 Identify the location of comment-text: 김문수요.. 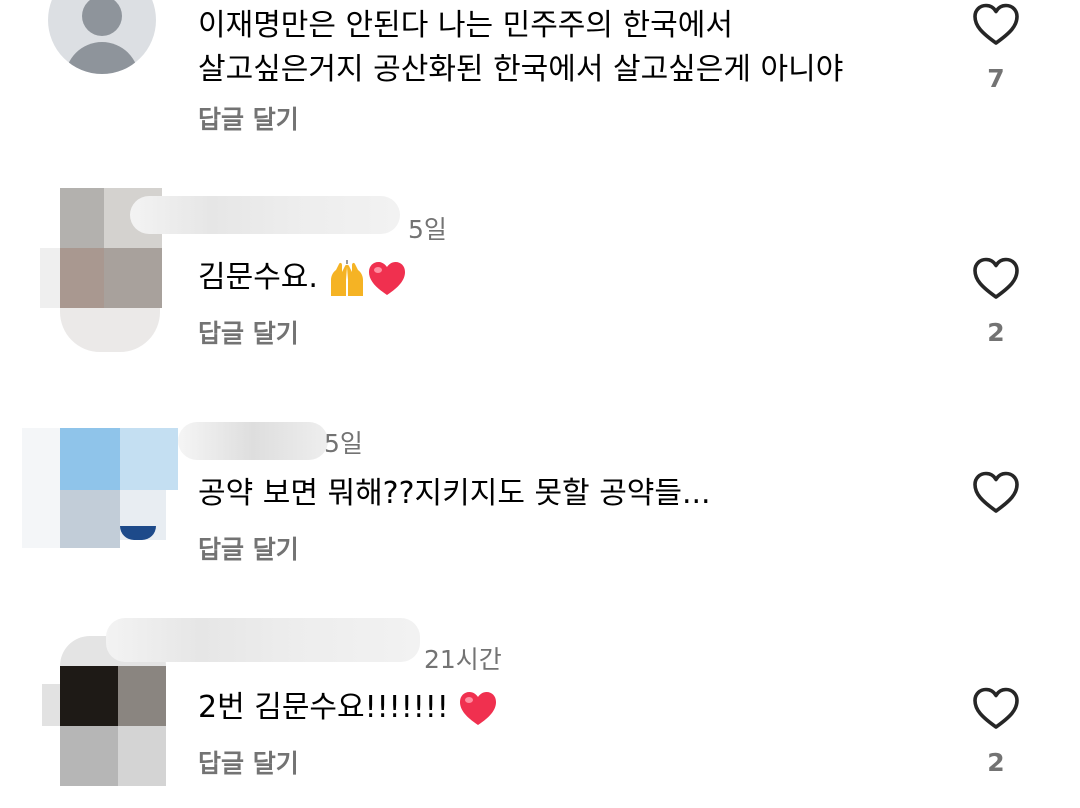
(302, 278).